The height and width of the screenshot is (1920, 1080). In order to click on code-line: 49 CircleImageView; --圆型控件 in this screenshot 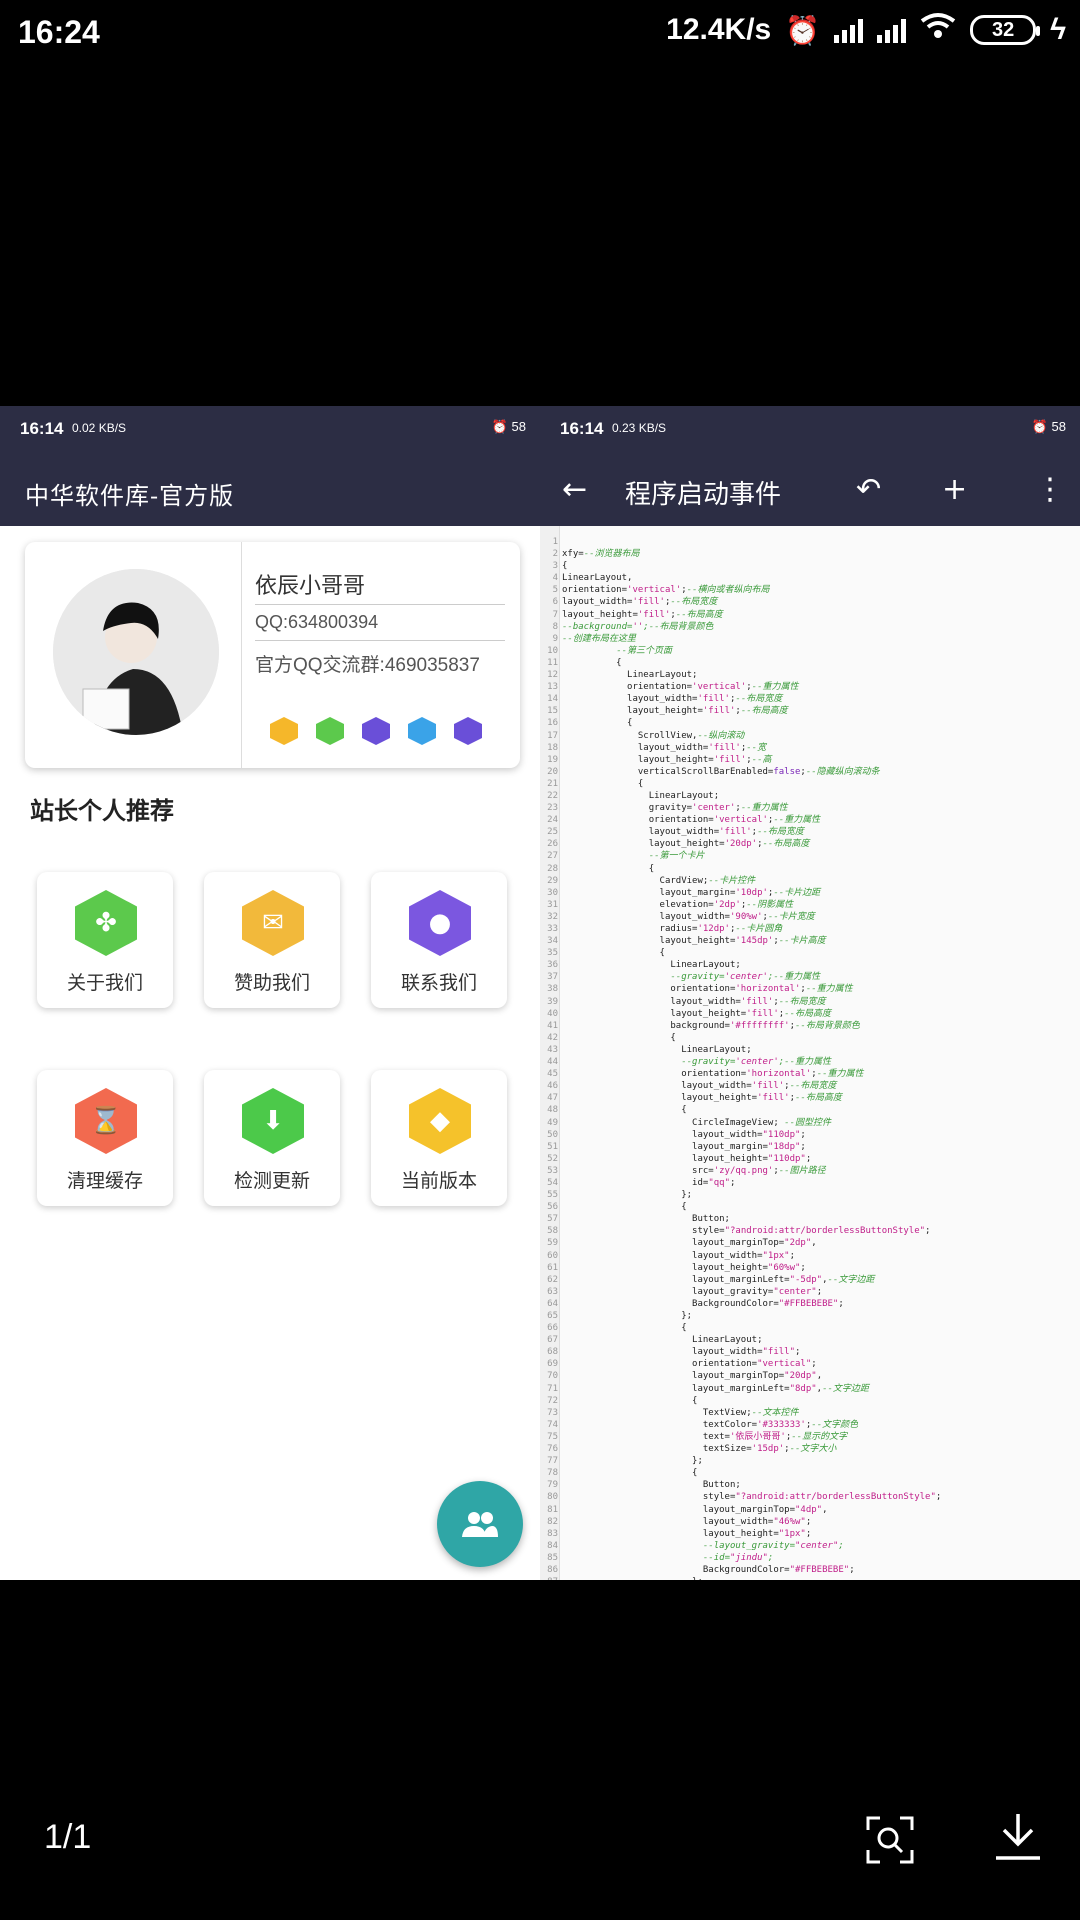, I will do `click(689, 1122)`.